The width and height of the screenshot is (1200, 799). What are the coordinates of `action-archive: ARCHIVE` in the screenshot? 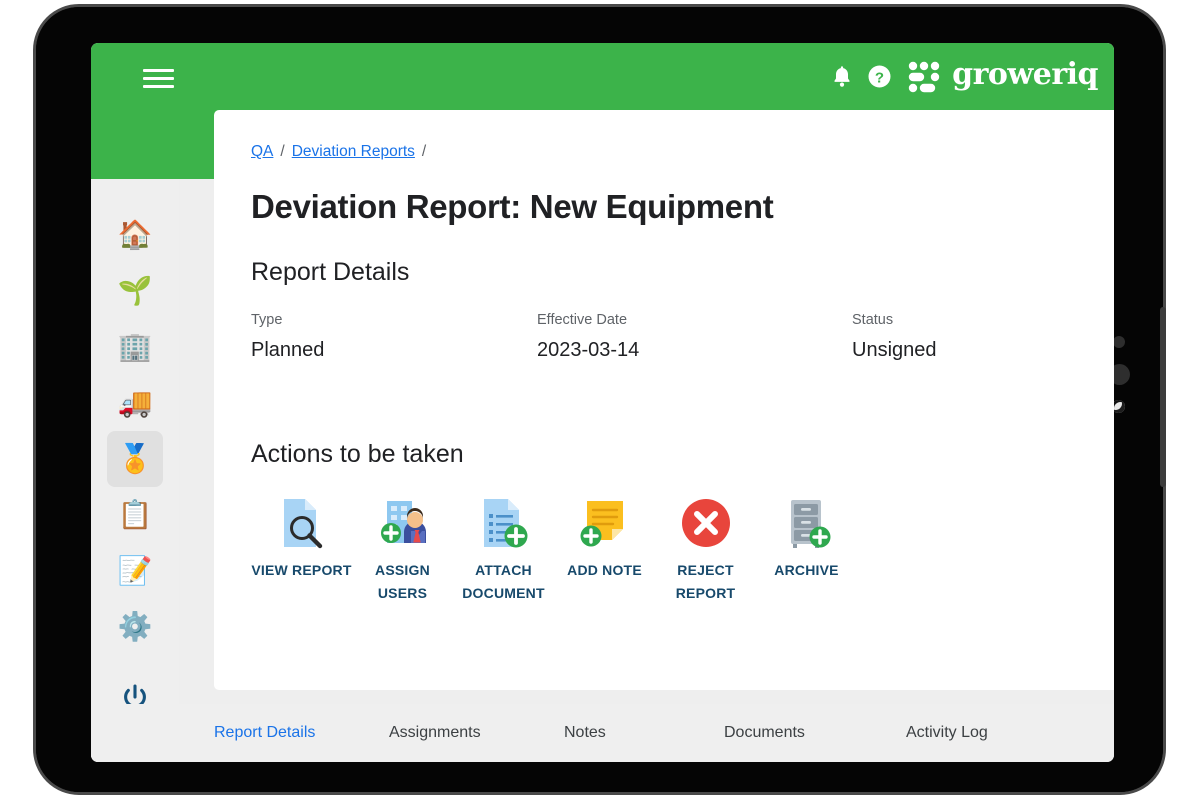 It's located at (806, 538).